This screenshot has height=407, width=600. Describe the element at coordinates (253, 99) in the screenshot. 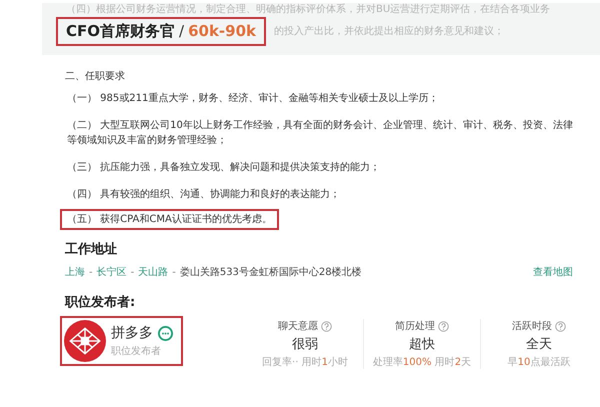

I see `requirement-text: （一） 985或211重点大学，财务、经济、审计、金融等相关专业硕士及以上学历；` at that location.